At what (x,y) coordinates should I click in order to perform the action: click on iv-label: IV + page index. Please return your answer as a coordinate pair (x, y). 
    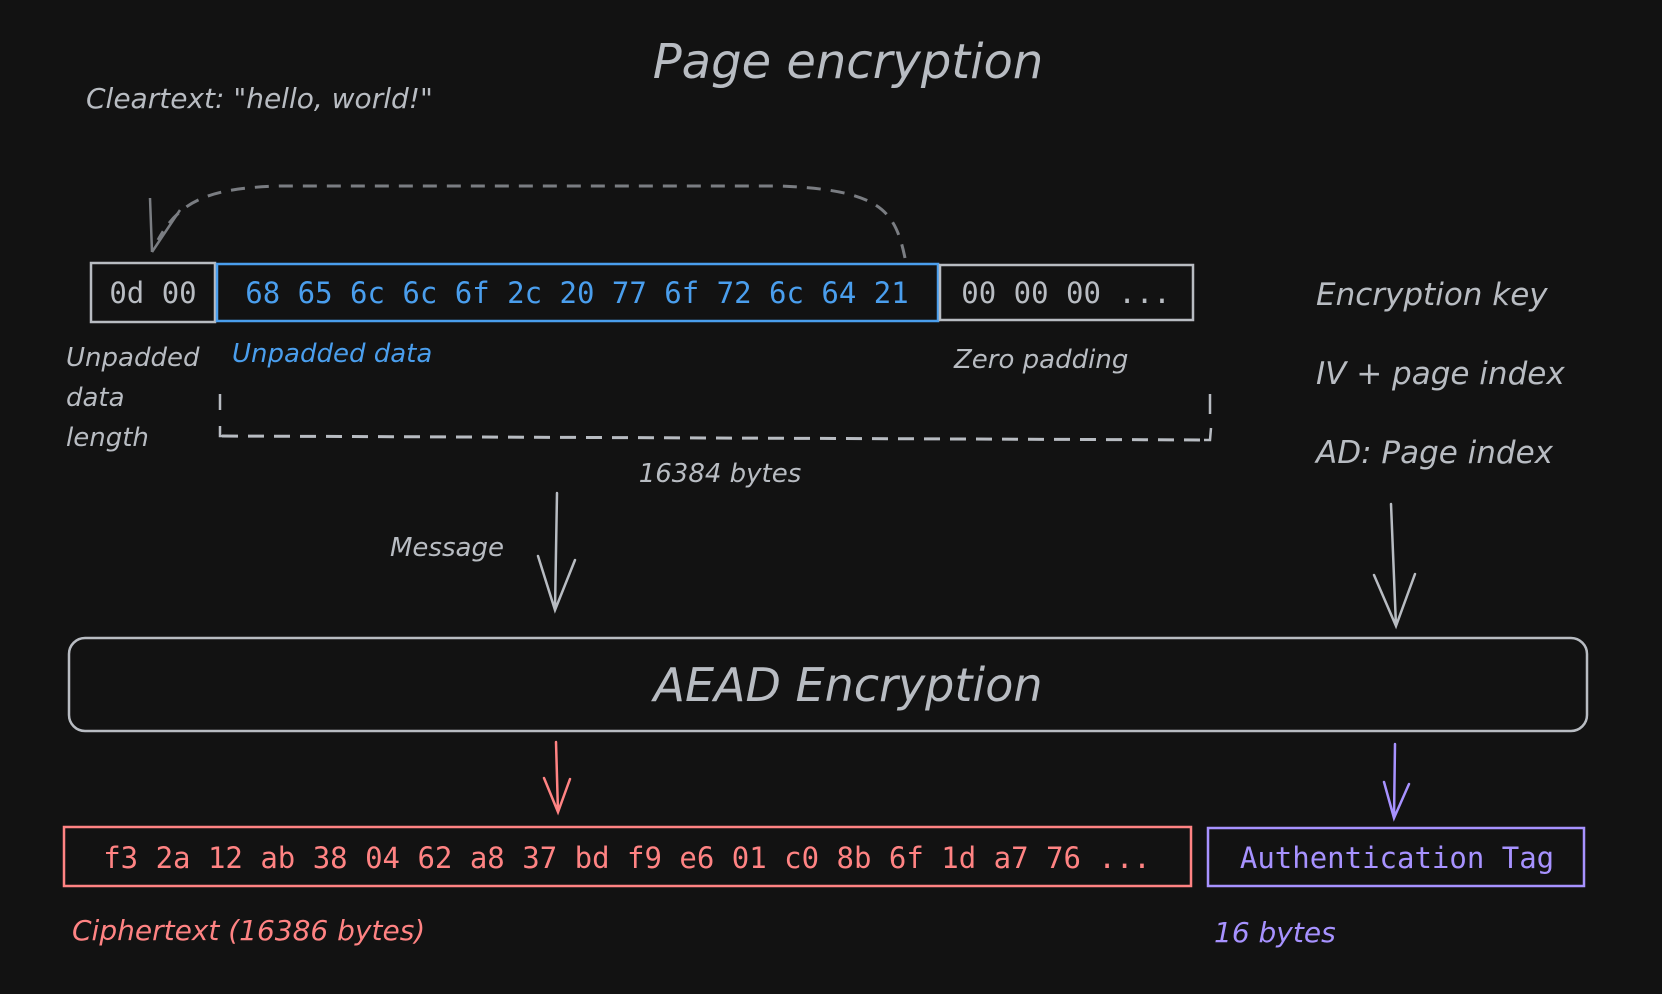
    Looking at the image, I should click on (1440, 374).